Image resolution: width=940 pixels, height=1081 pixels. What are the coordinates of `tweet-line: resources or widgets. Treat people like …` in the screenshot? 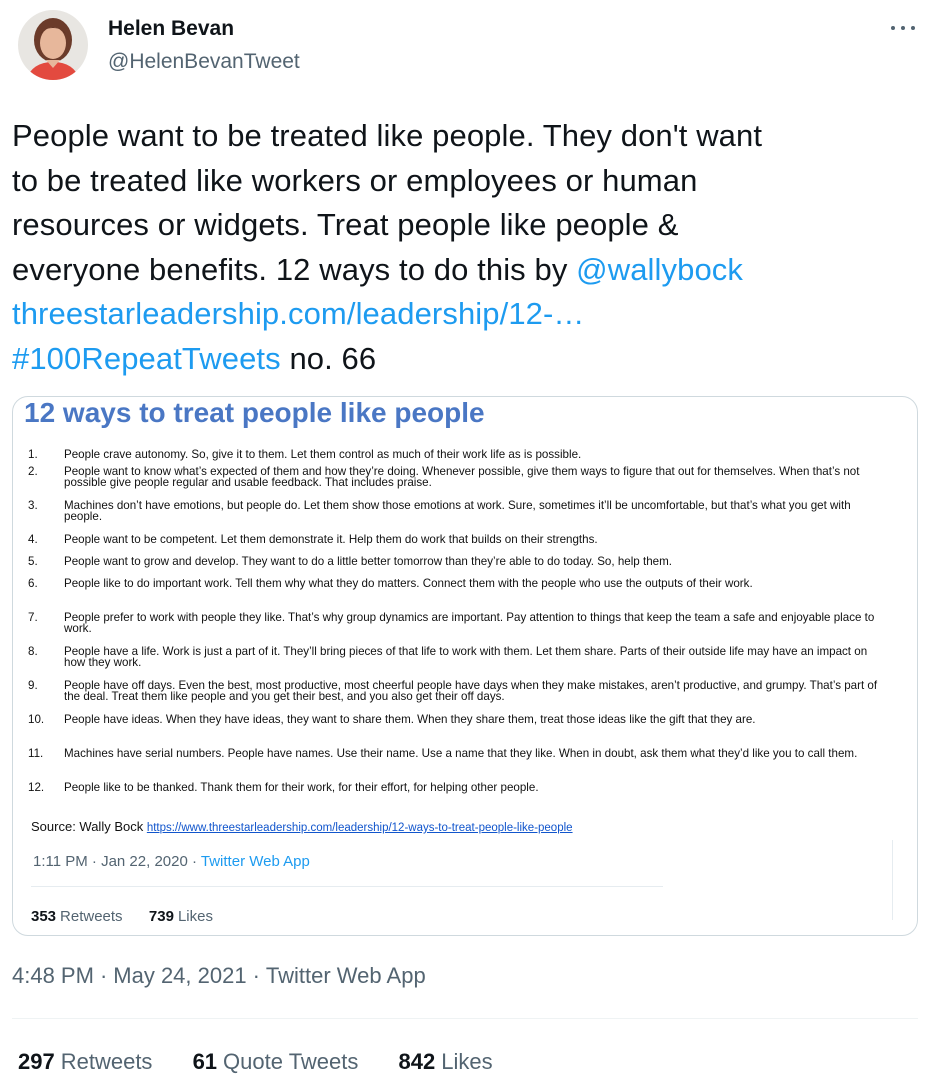 It's located at (345, 225).